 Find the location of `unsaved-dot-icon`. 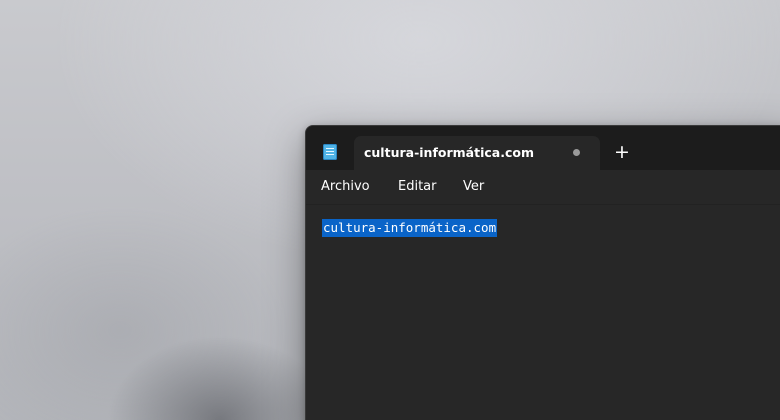

unsaved-dot-icon is located at coordinates (576, 152).